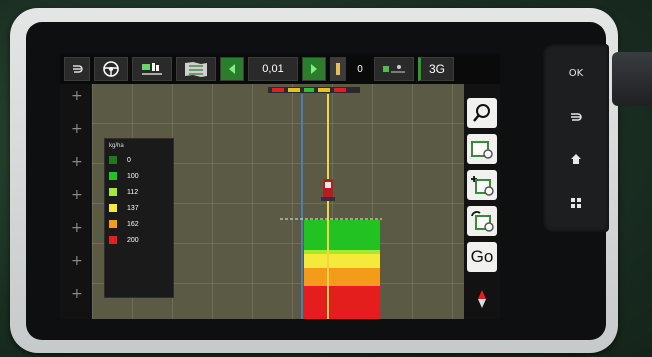  I want to click on gps-status-button, so click(394, 69).